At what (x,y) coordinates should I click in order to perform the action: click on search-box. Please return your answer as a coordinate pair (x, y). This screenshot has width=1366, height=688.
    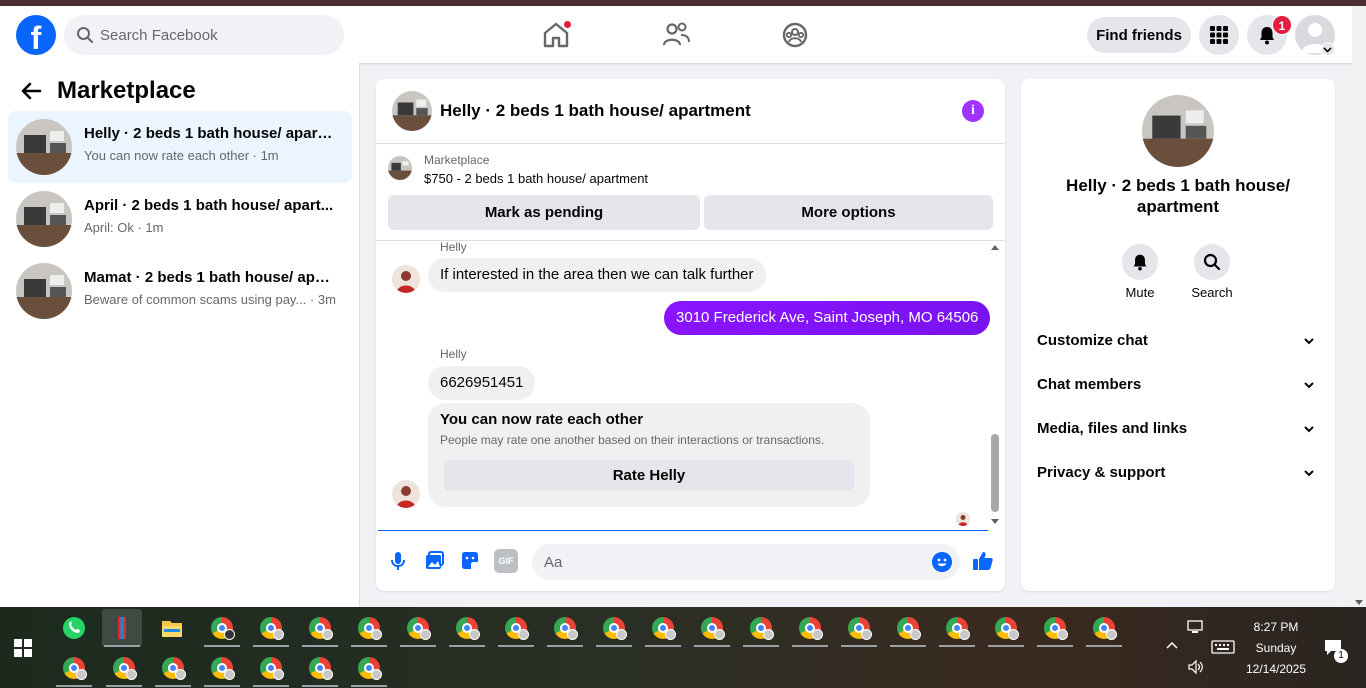
    Looking at the image, I should click on (204, 35).